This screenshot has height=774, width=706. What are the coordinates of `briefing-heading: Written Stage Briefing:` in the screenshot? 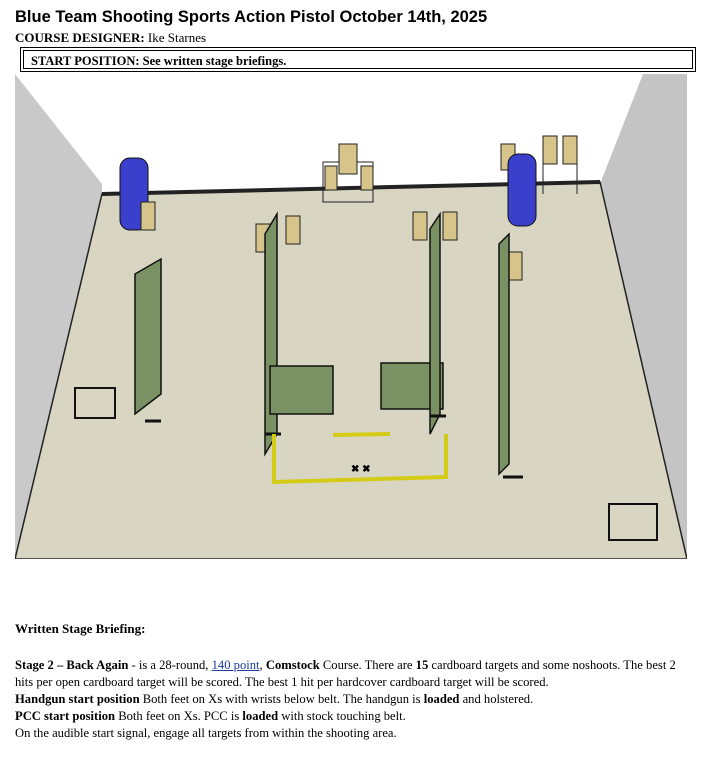 It's located at (80, 628).